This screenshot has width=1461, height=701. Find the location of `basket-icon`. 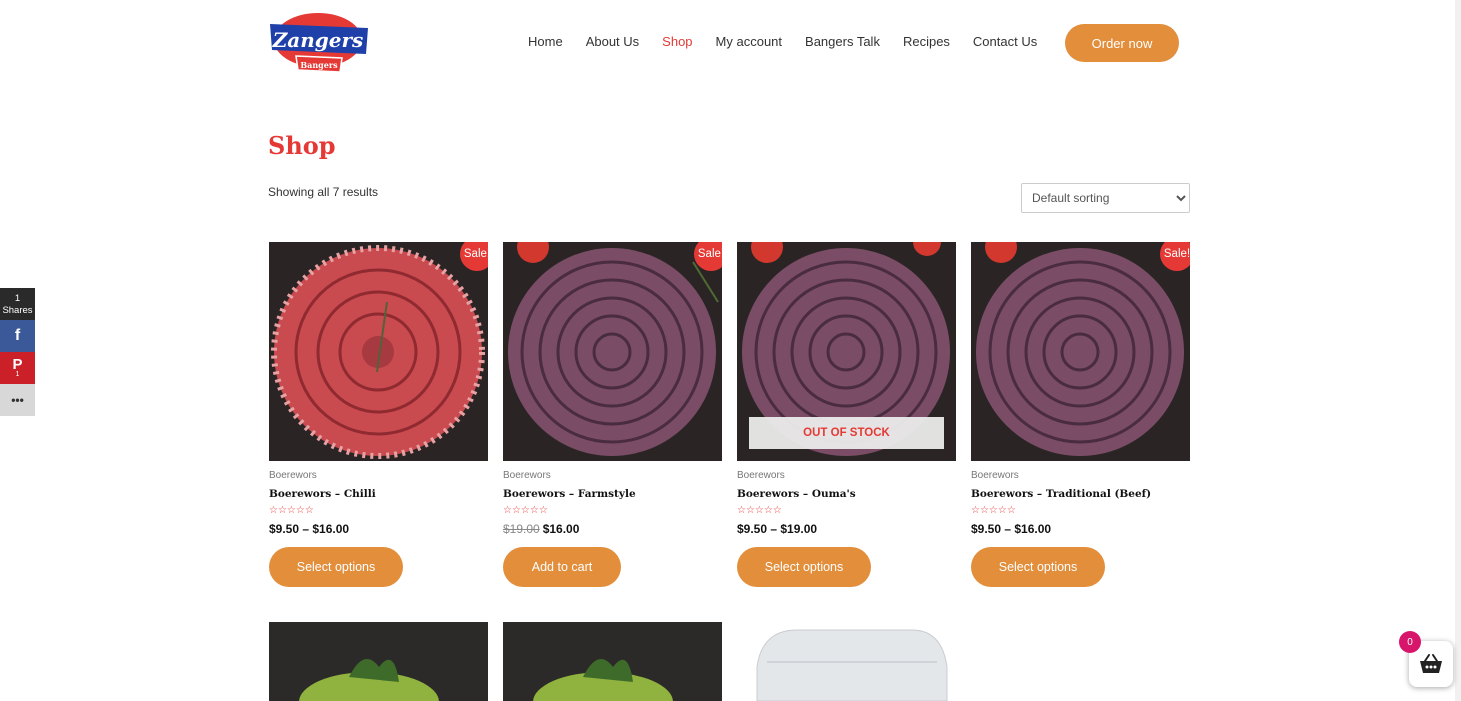

basket-icon is located at coordinates (1431, 663).